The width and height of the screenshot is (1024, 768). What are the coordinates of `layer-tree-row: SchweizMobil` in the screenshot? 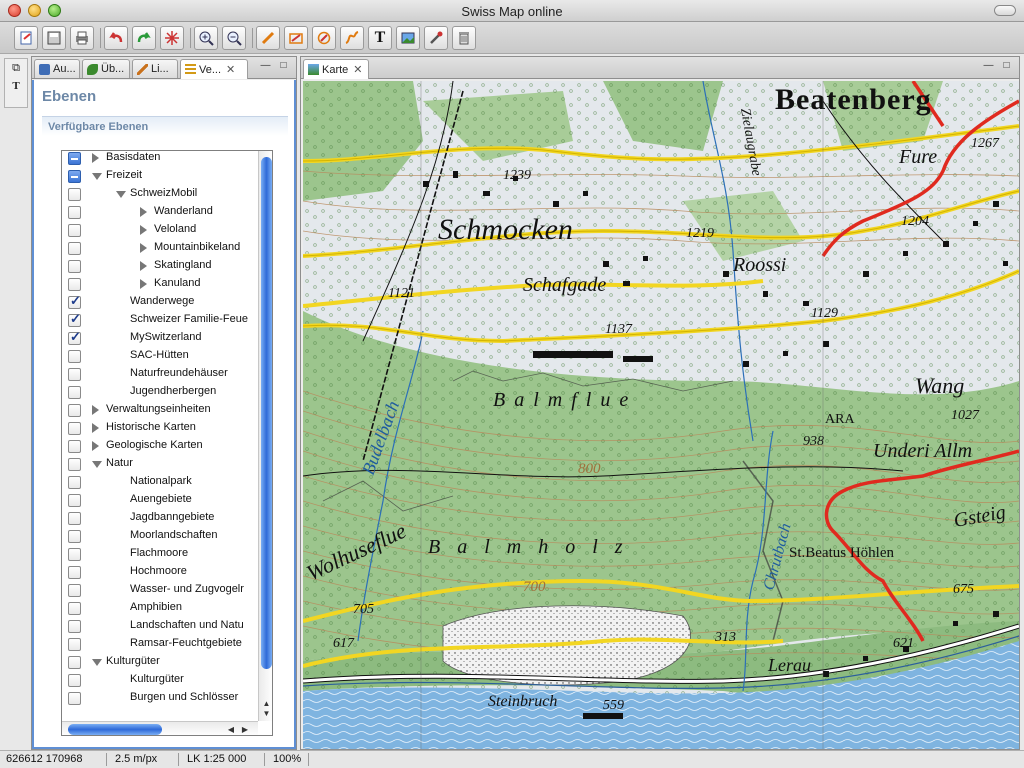 It's located at (160, 194).